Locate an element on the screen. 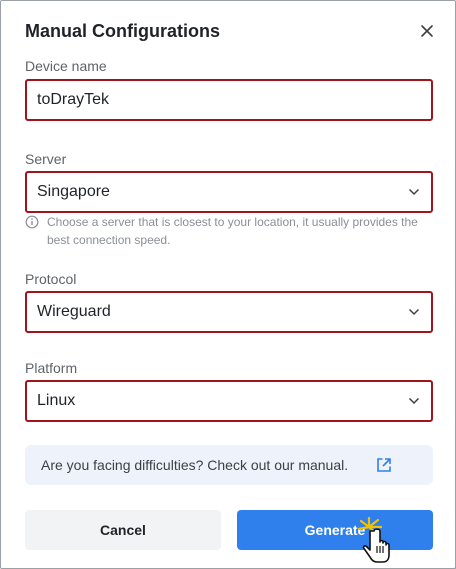  platform-select: Linux is located at coordinates (229, 401).